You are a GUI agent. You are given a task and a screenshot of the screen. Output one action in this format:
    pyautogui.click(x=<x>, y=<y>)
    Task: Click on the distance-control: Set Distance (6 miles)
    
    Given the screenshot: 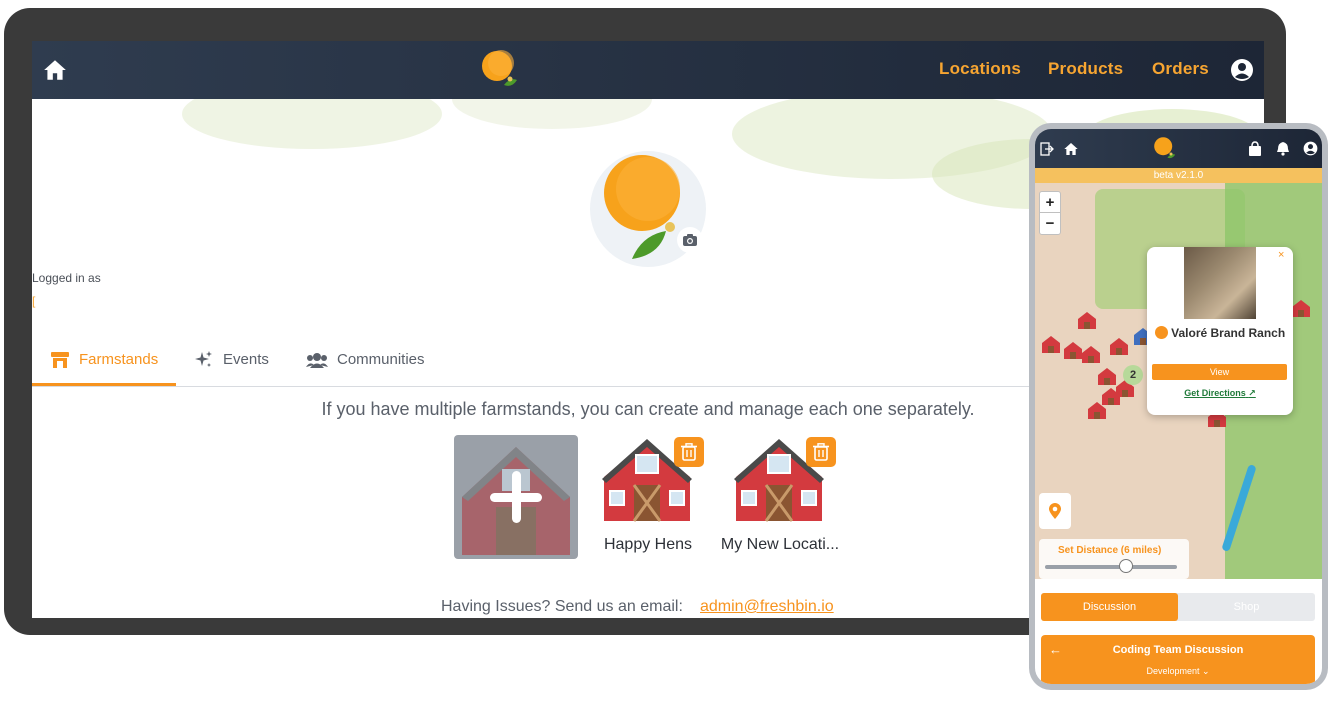 What is the action you would take?
    pyautogui.click(x=1114, y=559)
    